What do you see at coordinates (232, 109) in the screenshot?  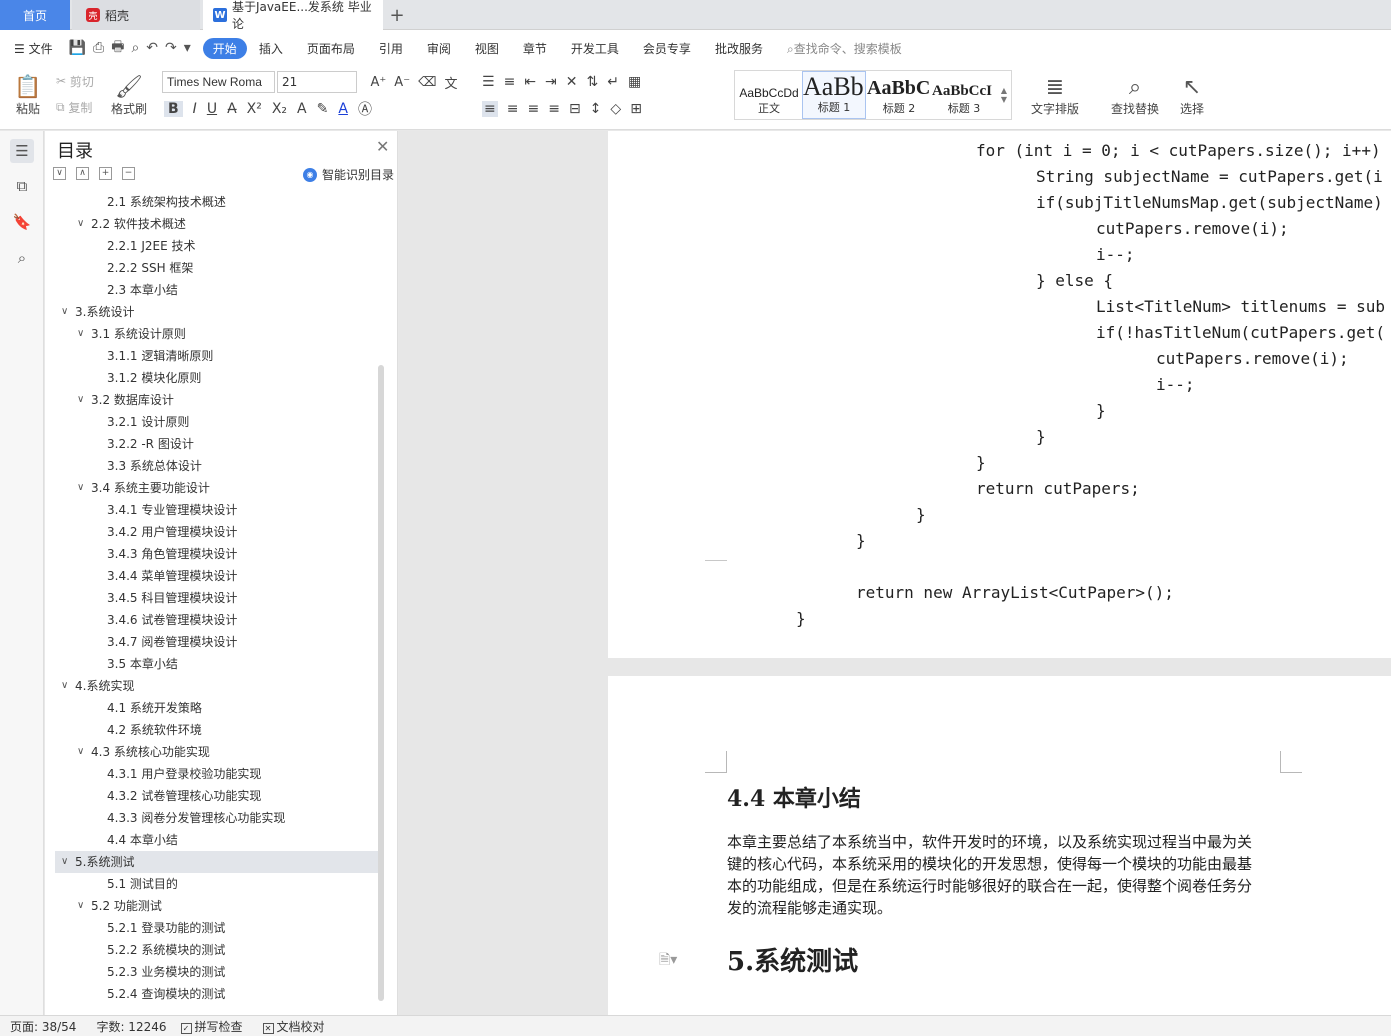 I see `strikethrough-icon: A̶` at bounding box center [232, 109].